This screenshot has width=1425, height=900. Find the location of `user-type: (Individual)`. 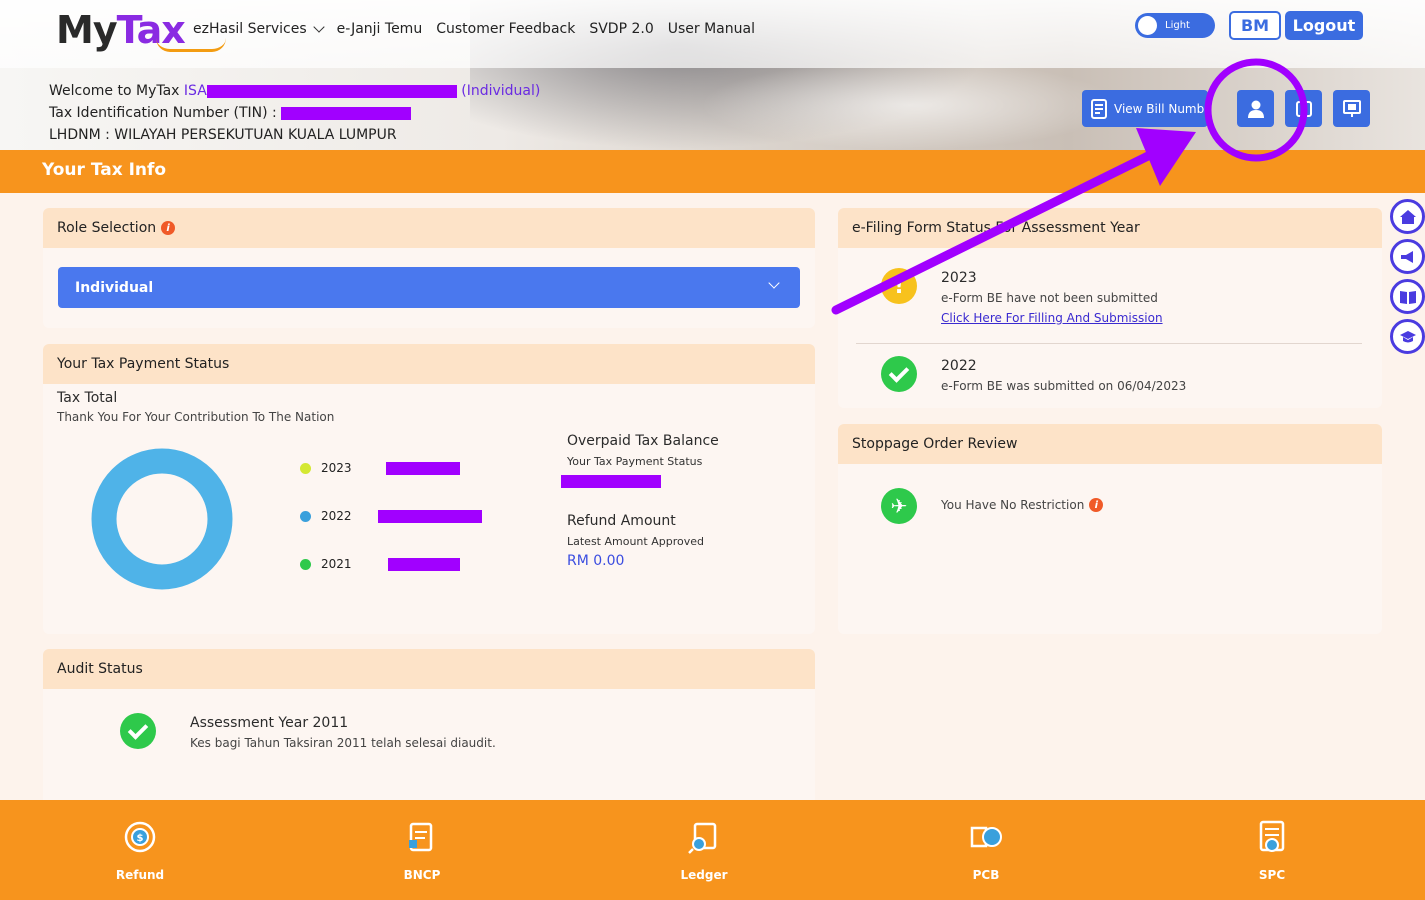

user-type: (Individual) is located at coordinates (501, 91).